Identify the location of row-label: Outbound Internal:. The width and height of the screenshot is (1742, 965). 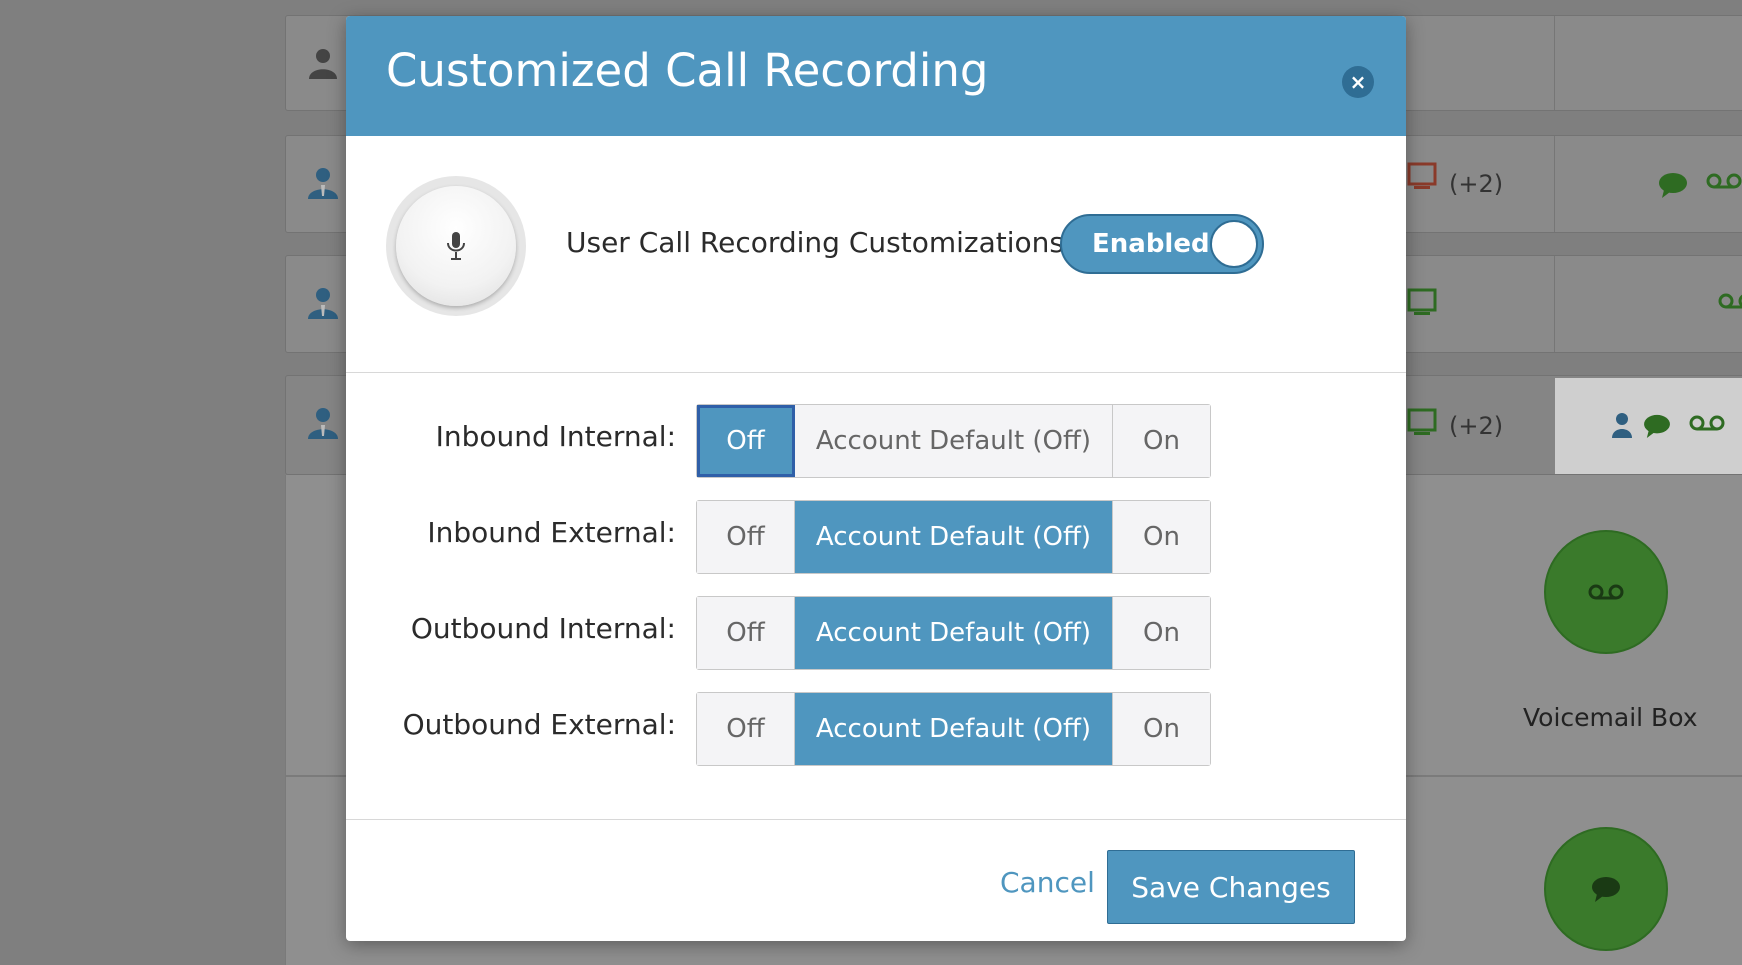
(543, 628).